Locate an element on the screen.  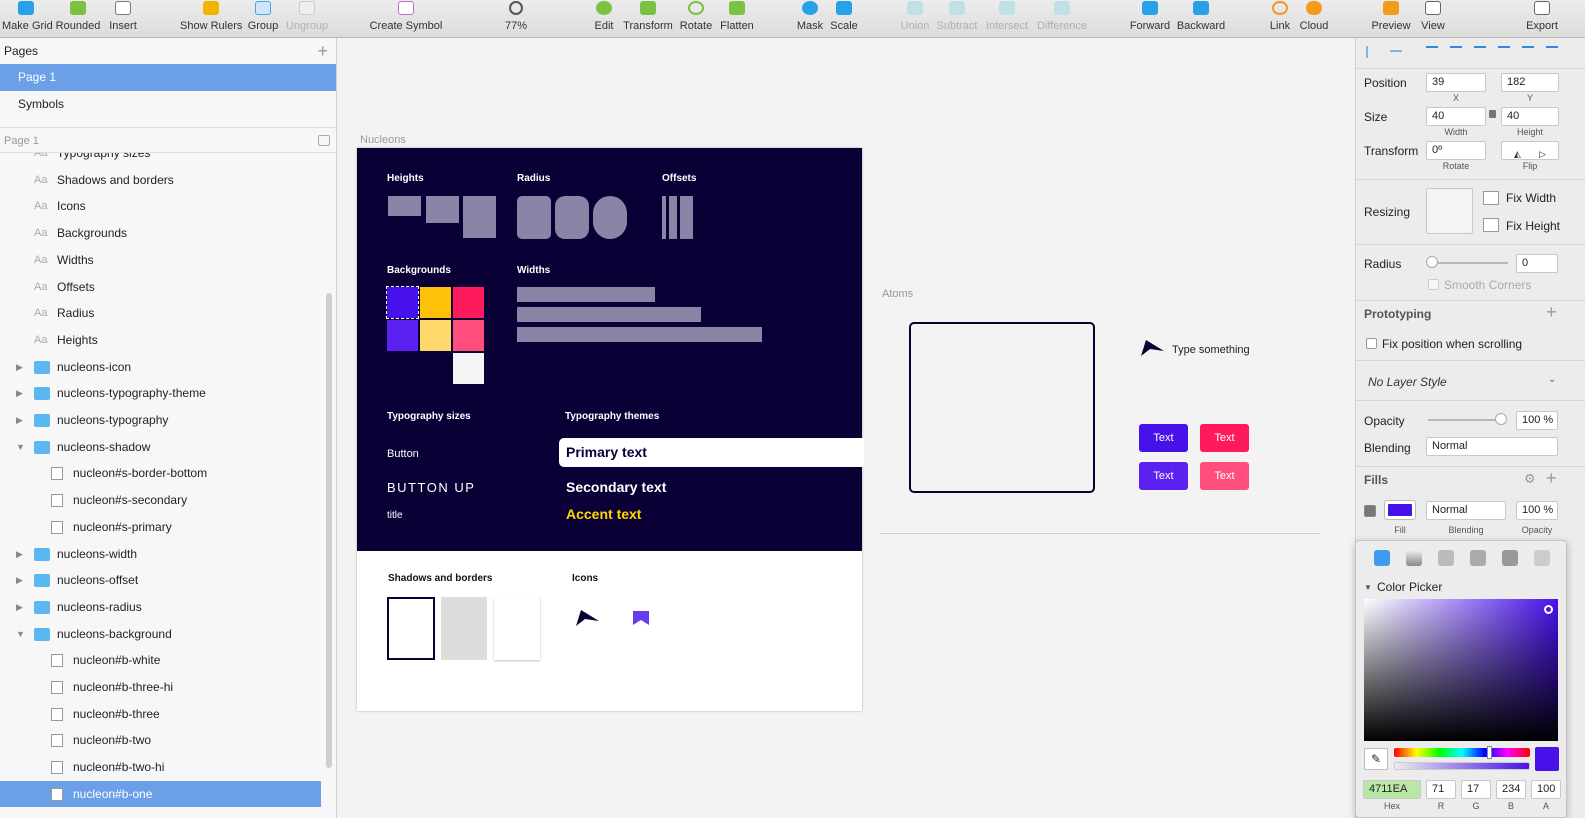
angular-gradient-icon is located at coordinates (1478, 558).